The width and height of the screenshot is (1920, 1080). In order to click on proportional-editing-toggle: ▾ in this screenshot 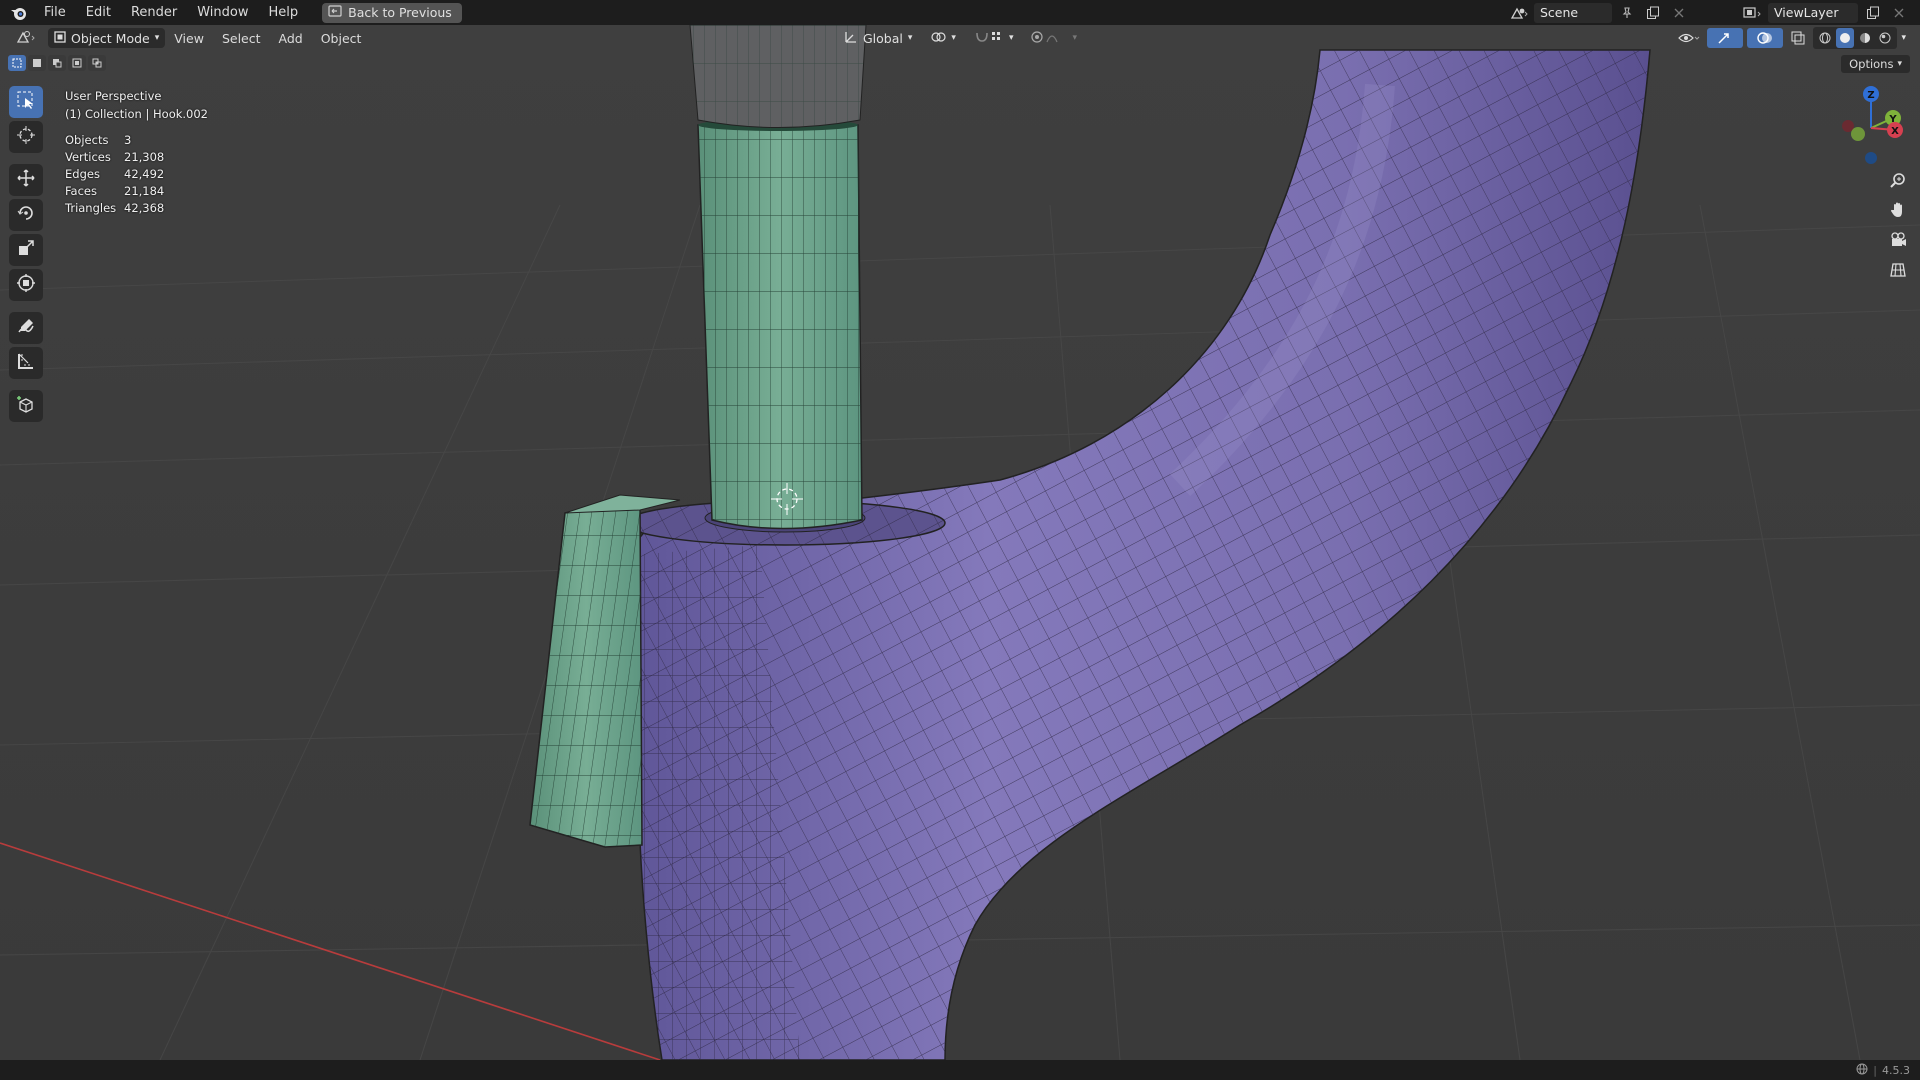, I will do `click(1054, 38)`.